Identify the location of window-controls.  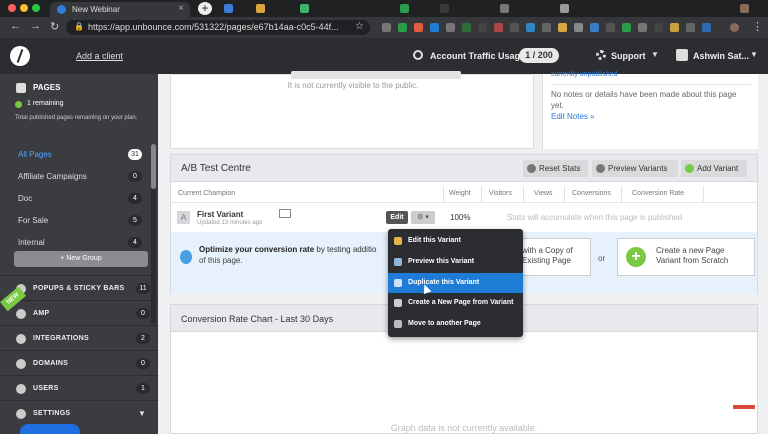
(26, 9).